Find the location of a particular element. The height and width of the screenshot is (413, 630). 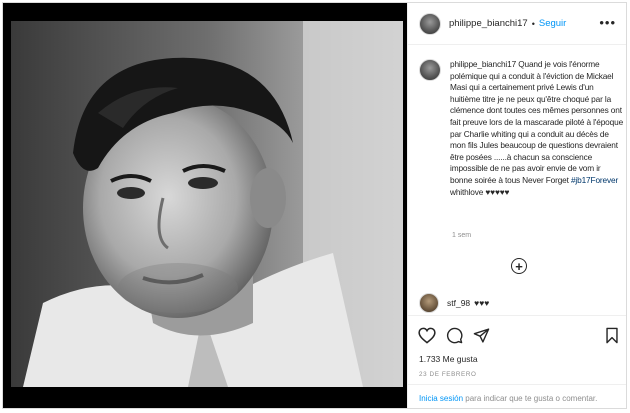

plus-icon: + is located at coordinates (519, 266).